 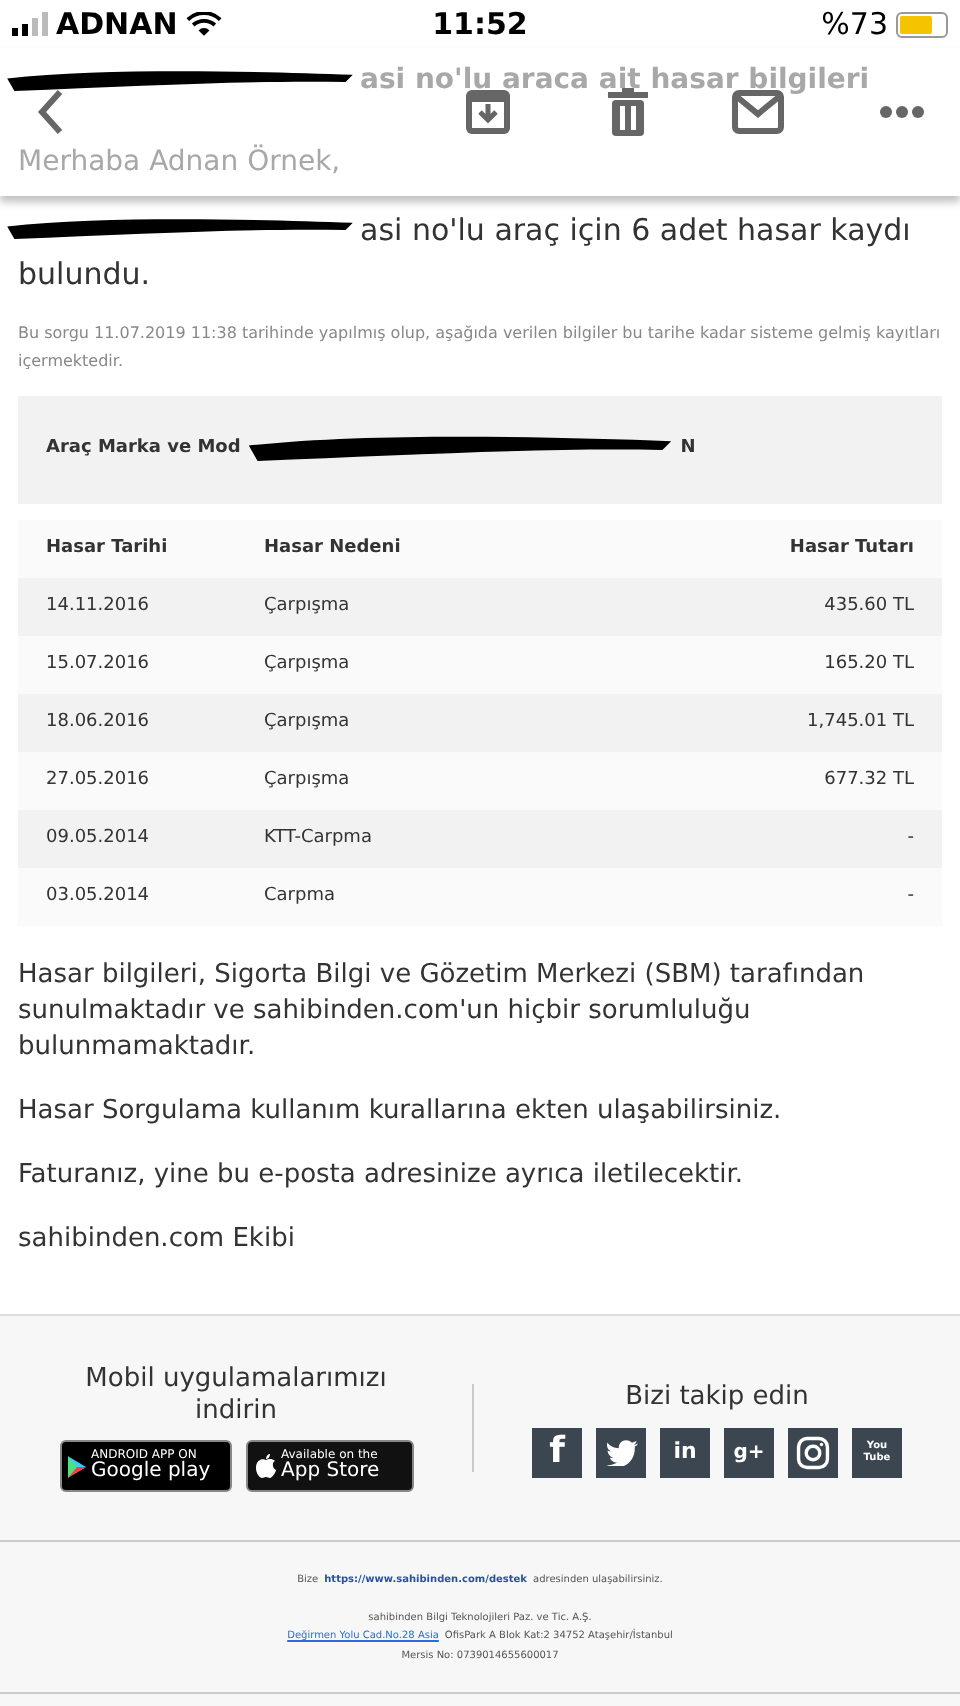 What do you see at coordinates (382, 1176) in the screenshot?
I see `body-paragraph: Faturanız, yine bu e-posta adresinize ayrıca iletilecektir.` at bounding box center [382, 1176].